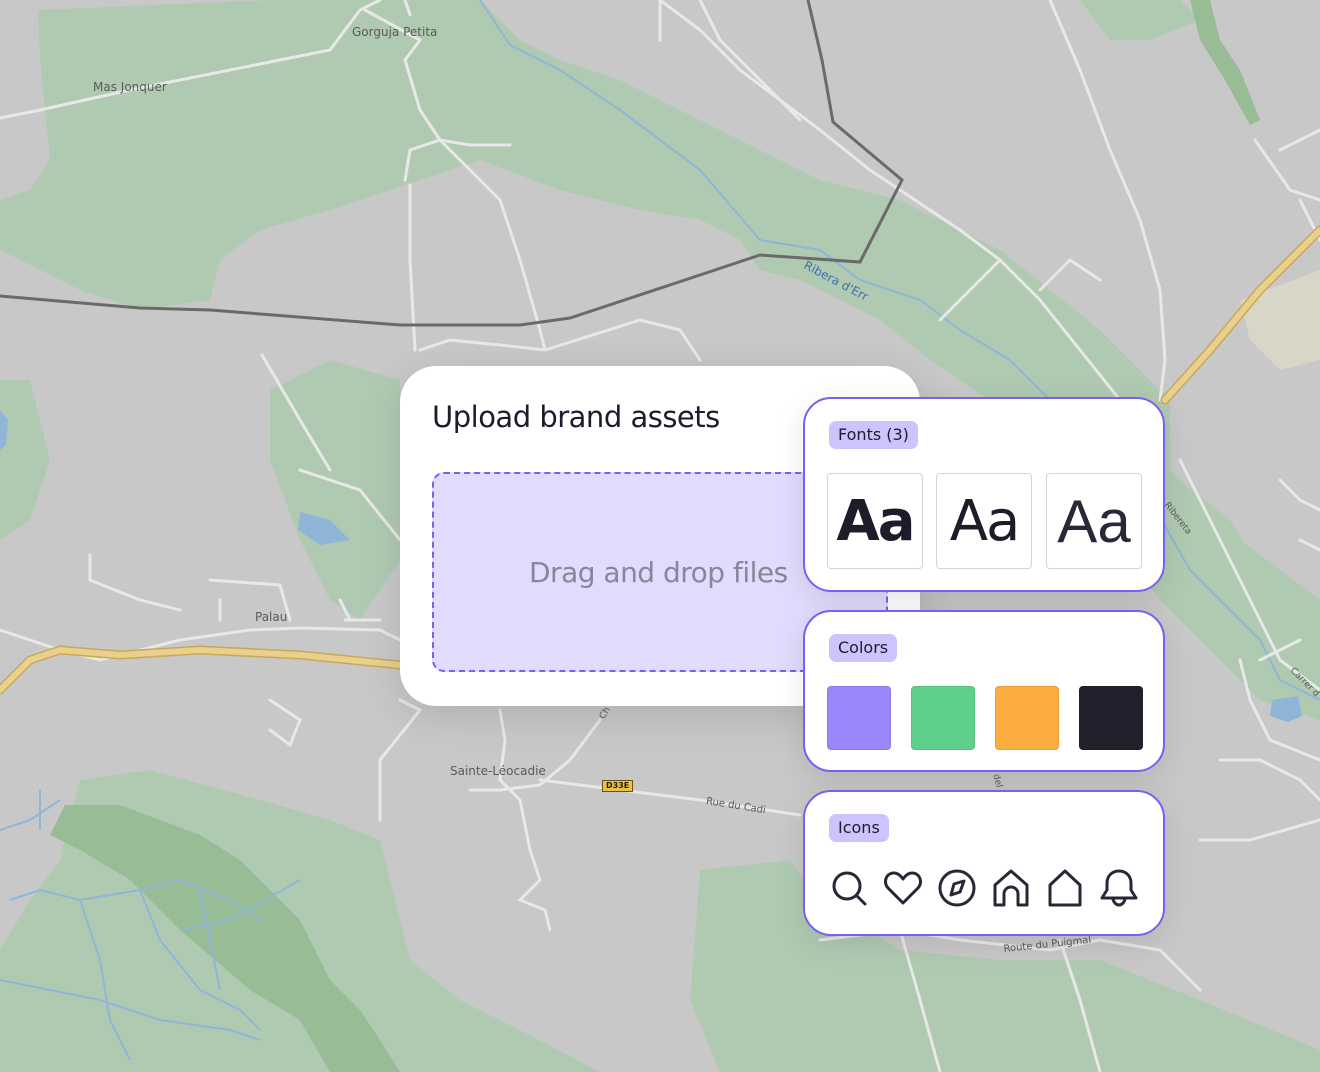 This screenshot has height=1072, width=1320. Describe the element at coordinates (957, 888) in the screenshot. I see `compass-icon` at that location.